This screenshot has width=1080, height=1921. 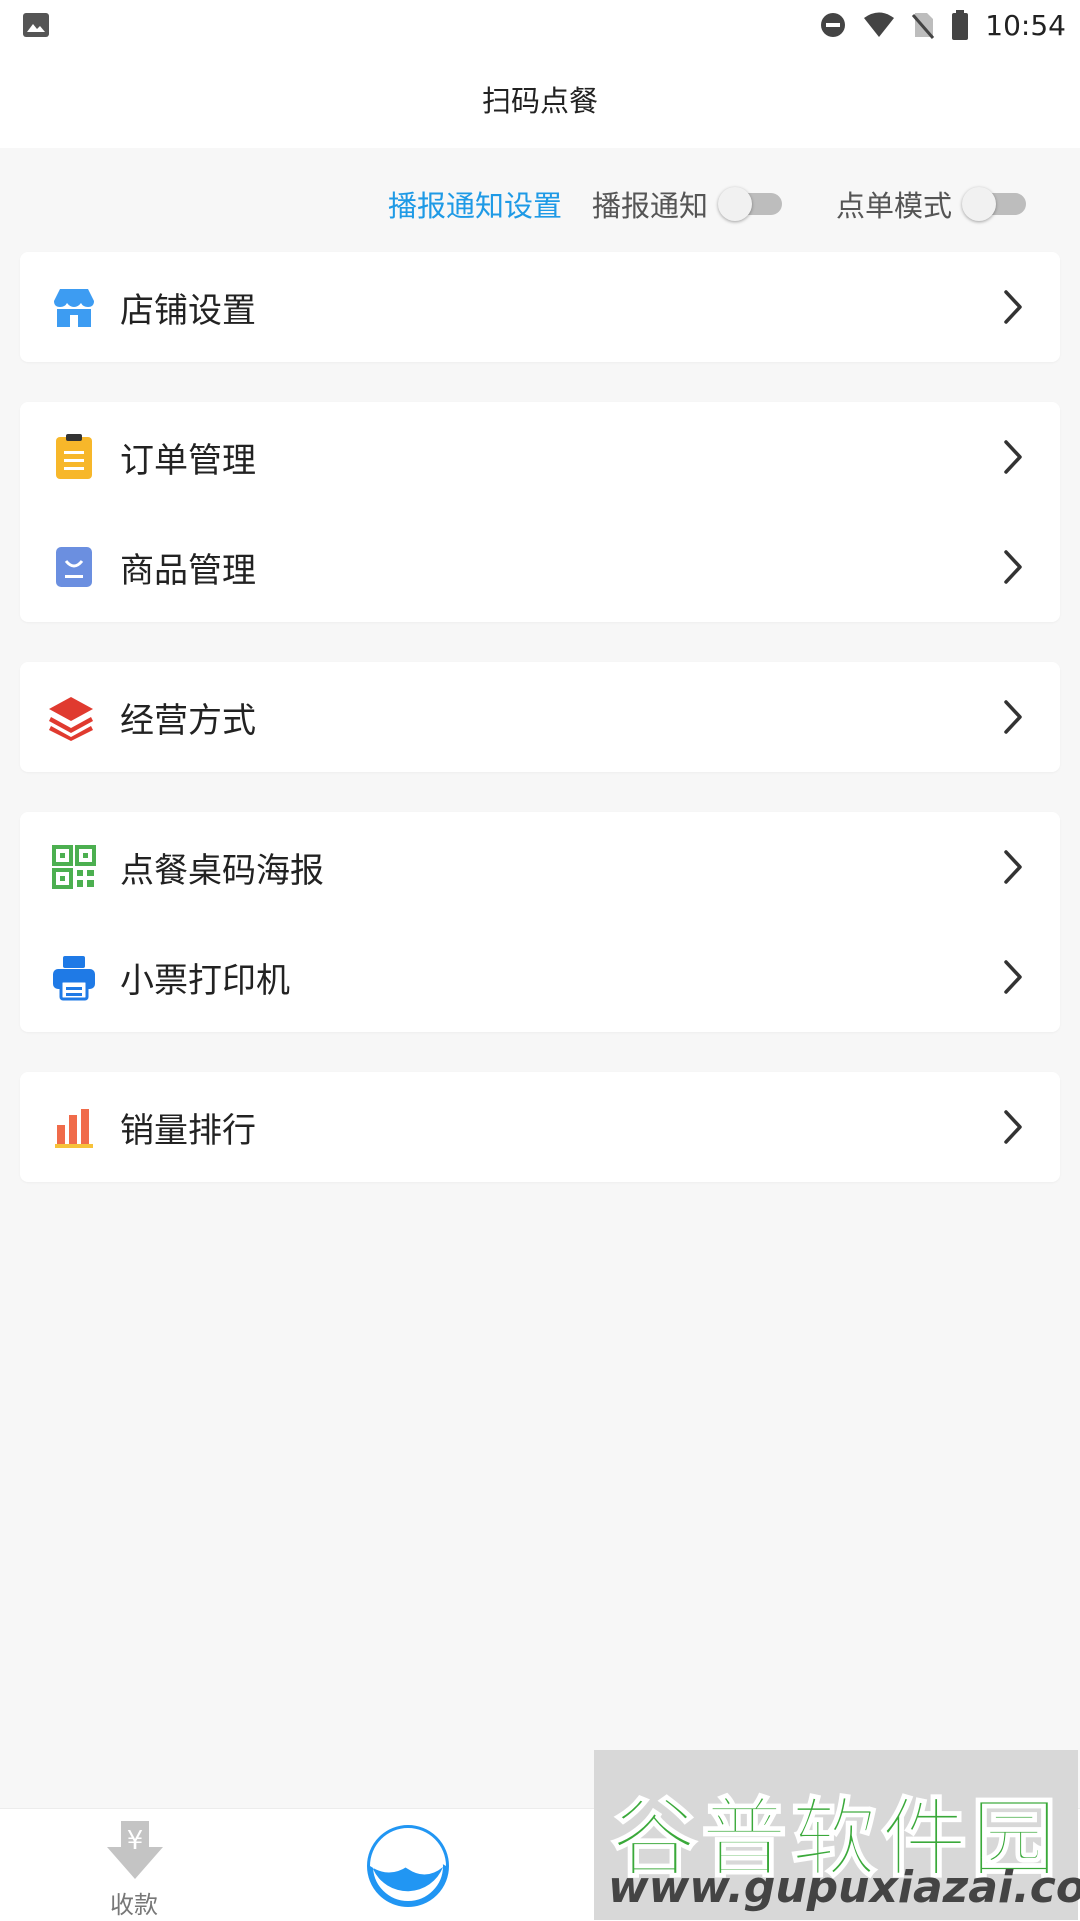 What do you see at coordinates (942, 25) in the screenshot?
I see `status-icons: 10:54` at bounding box center [942, 25].